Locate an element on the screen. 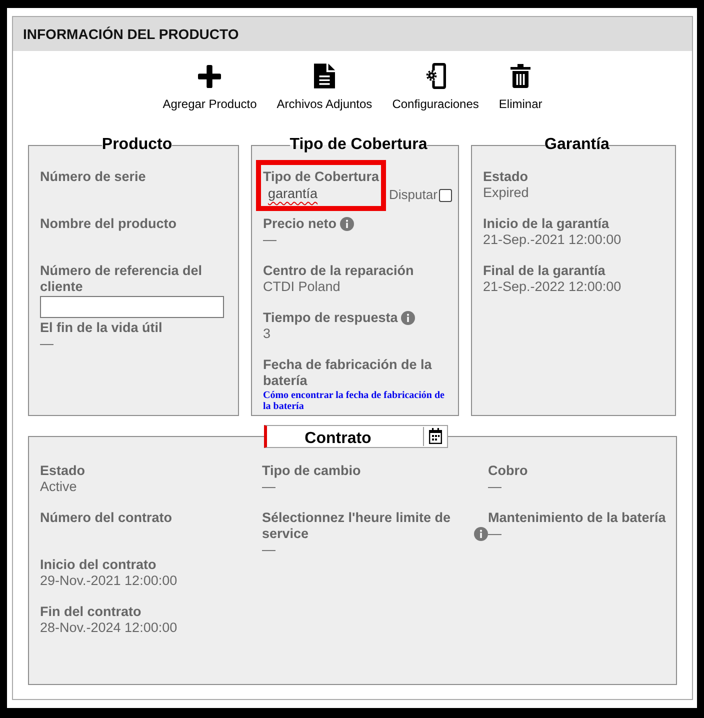 The width and height of the screenshot is (704, 718). field-label: Fecha de fabricación de la batería is located at coordinates (348, 373).